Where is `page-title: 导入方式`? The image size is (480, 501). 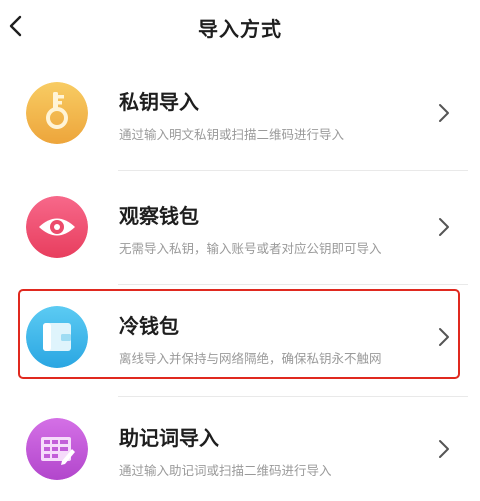 page-title: 导入方式 is located at coordinates (240, 29).